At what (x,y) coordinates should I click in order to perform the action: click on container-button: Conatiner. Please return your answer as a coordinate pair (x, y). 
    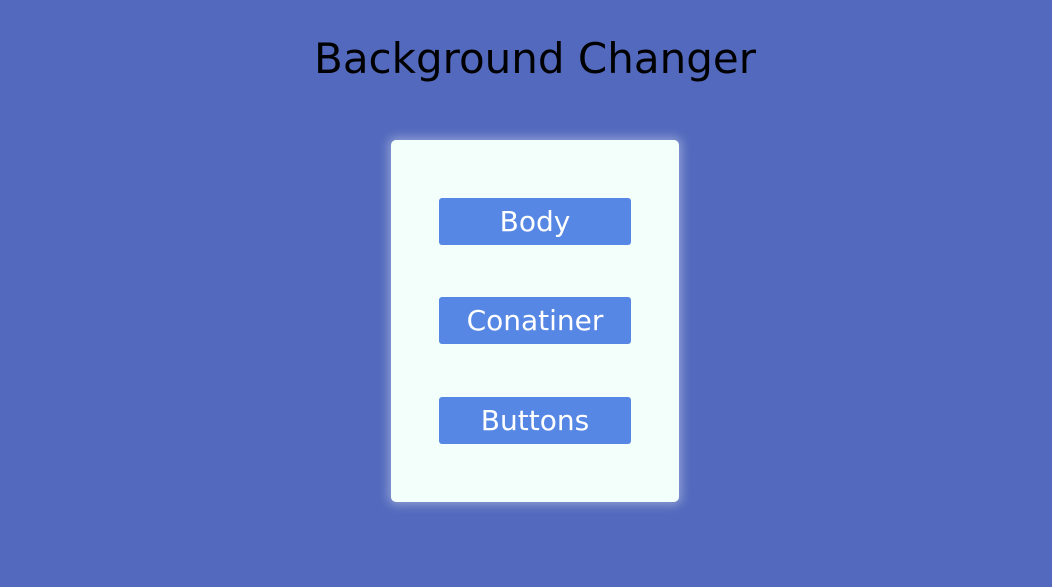
    Looking at the image, I should click on (535, 320).